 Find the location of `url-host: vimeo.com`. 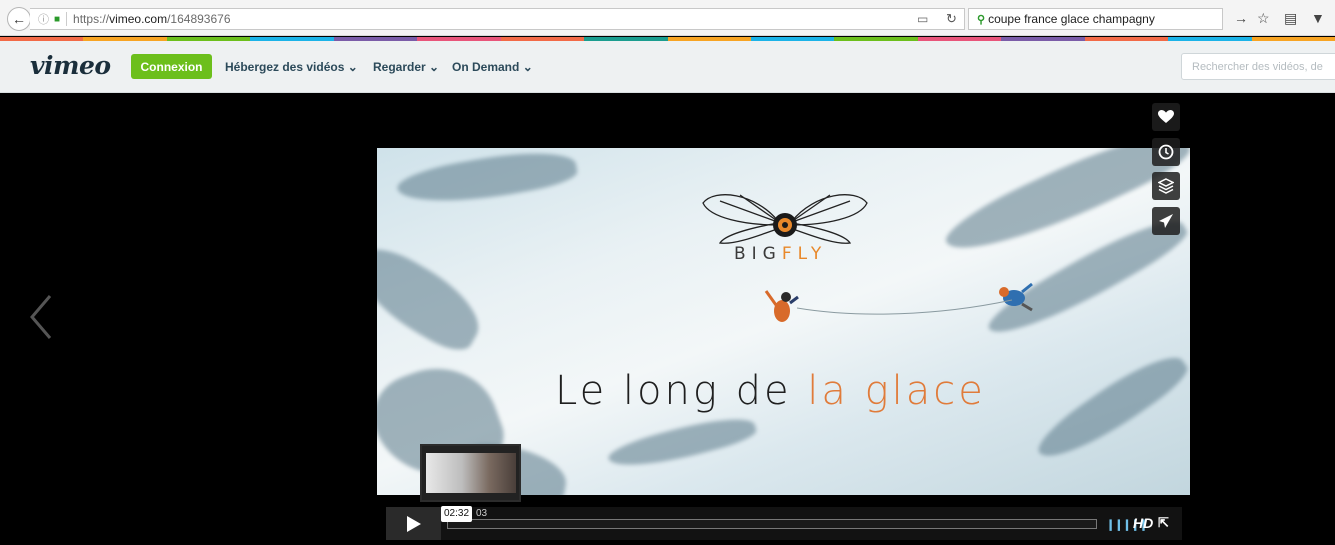

url-host: vimeo.com is located at coordinates (138, 19).